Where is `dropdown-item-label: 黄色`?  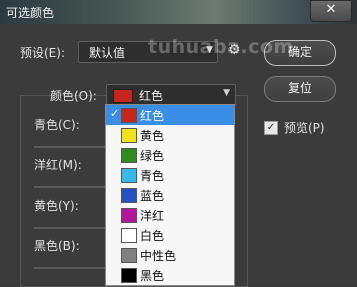 dropdown-item-label: 黄色 is located at coordinates (152, 136).